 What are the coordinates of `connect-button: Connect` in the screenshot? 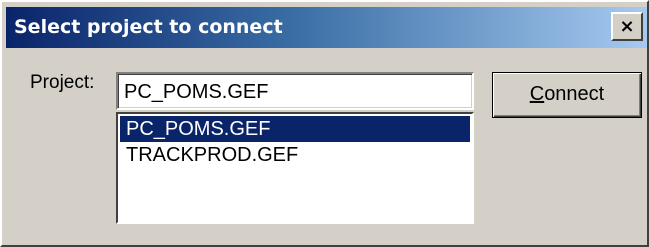 It's located at (567, 95).